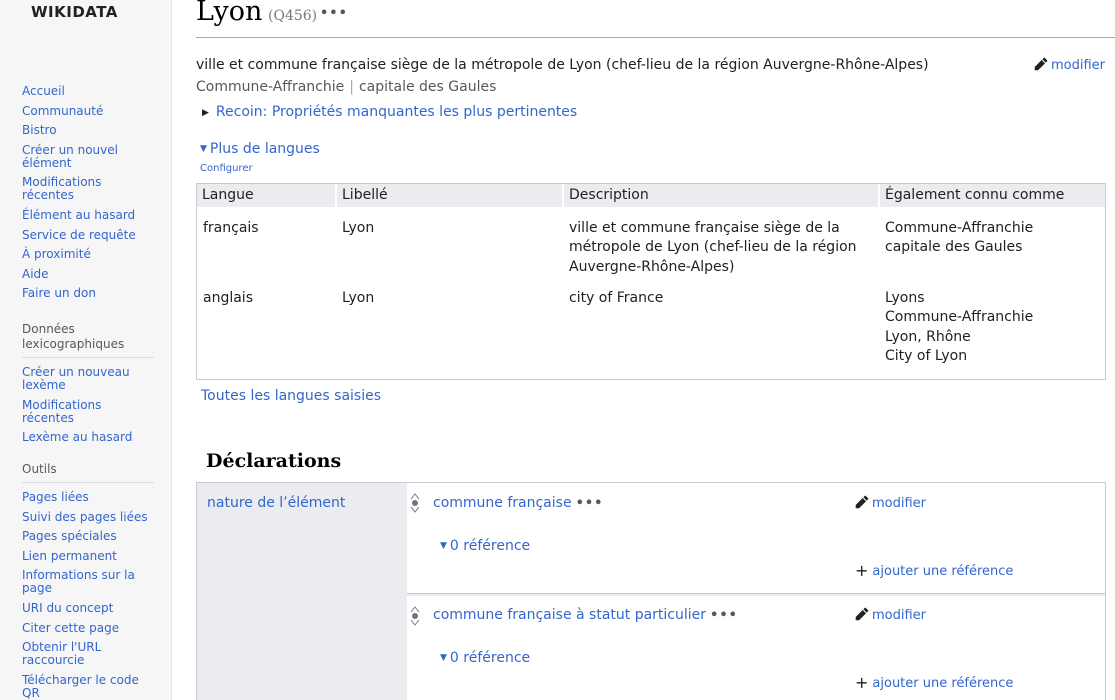  Describe the element at coordinates (291, 396) in the screenshot. I see `all-languages-link: Toutes les langues saisies` at that location.